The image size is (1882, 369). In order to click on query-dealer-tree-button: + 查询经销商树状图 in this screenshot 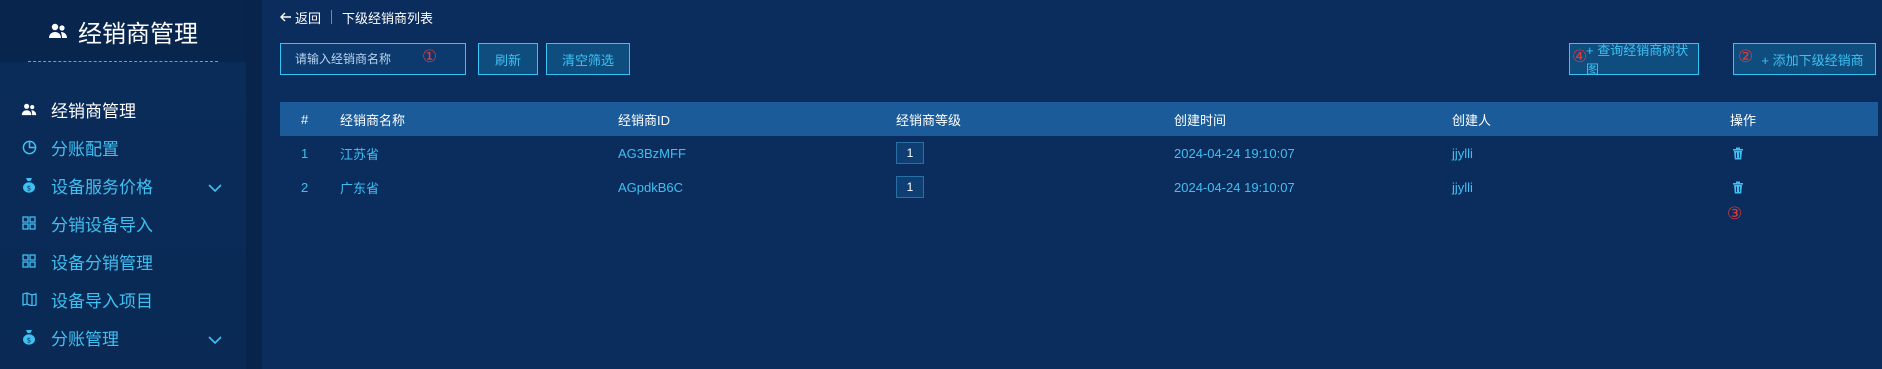, I will do `click(1634, 60)`.